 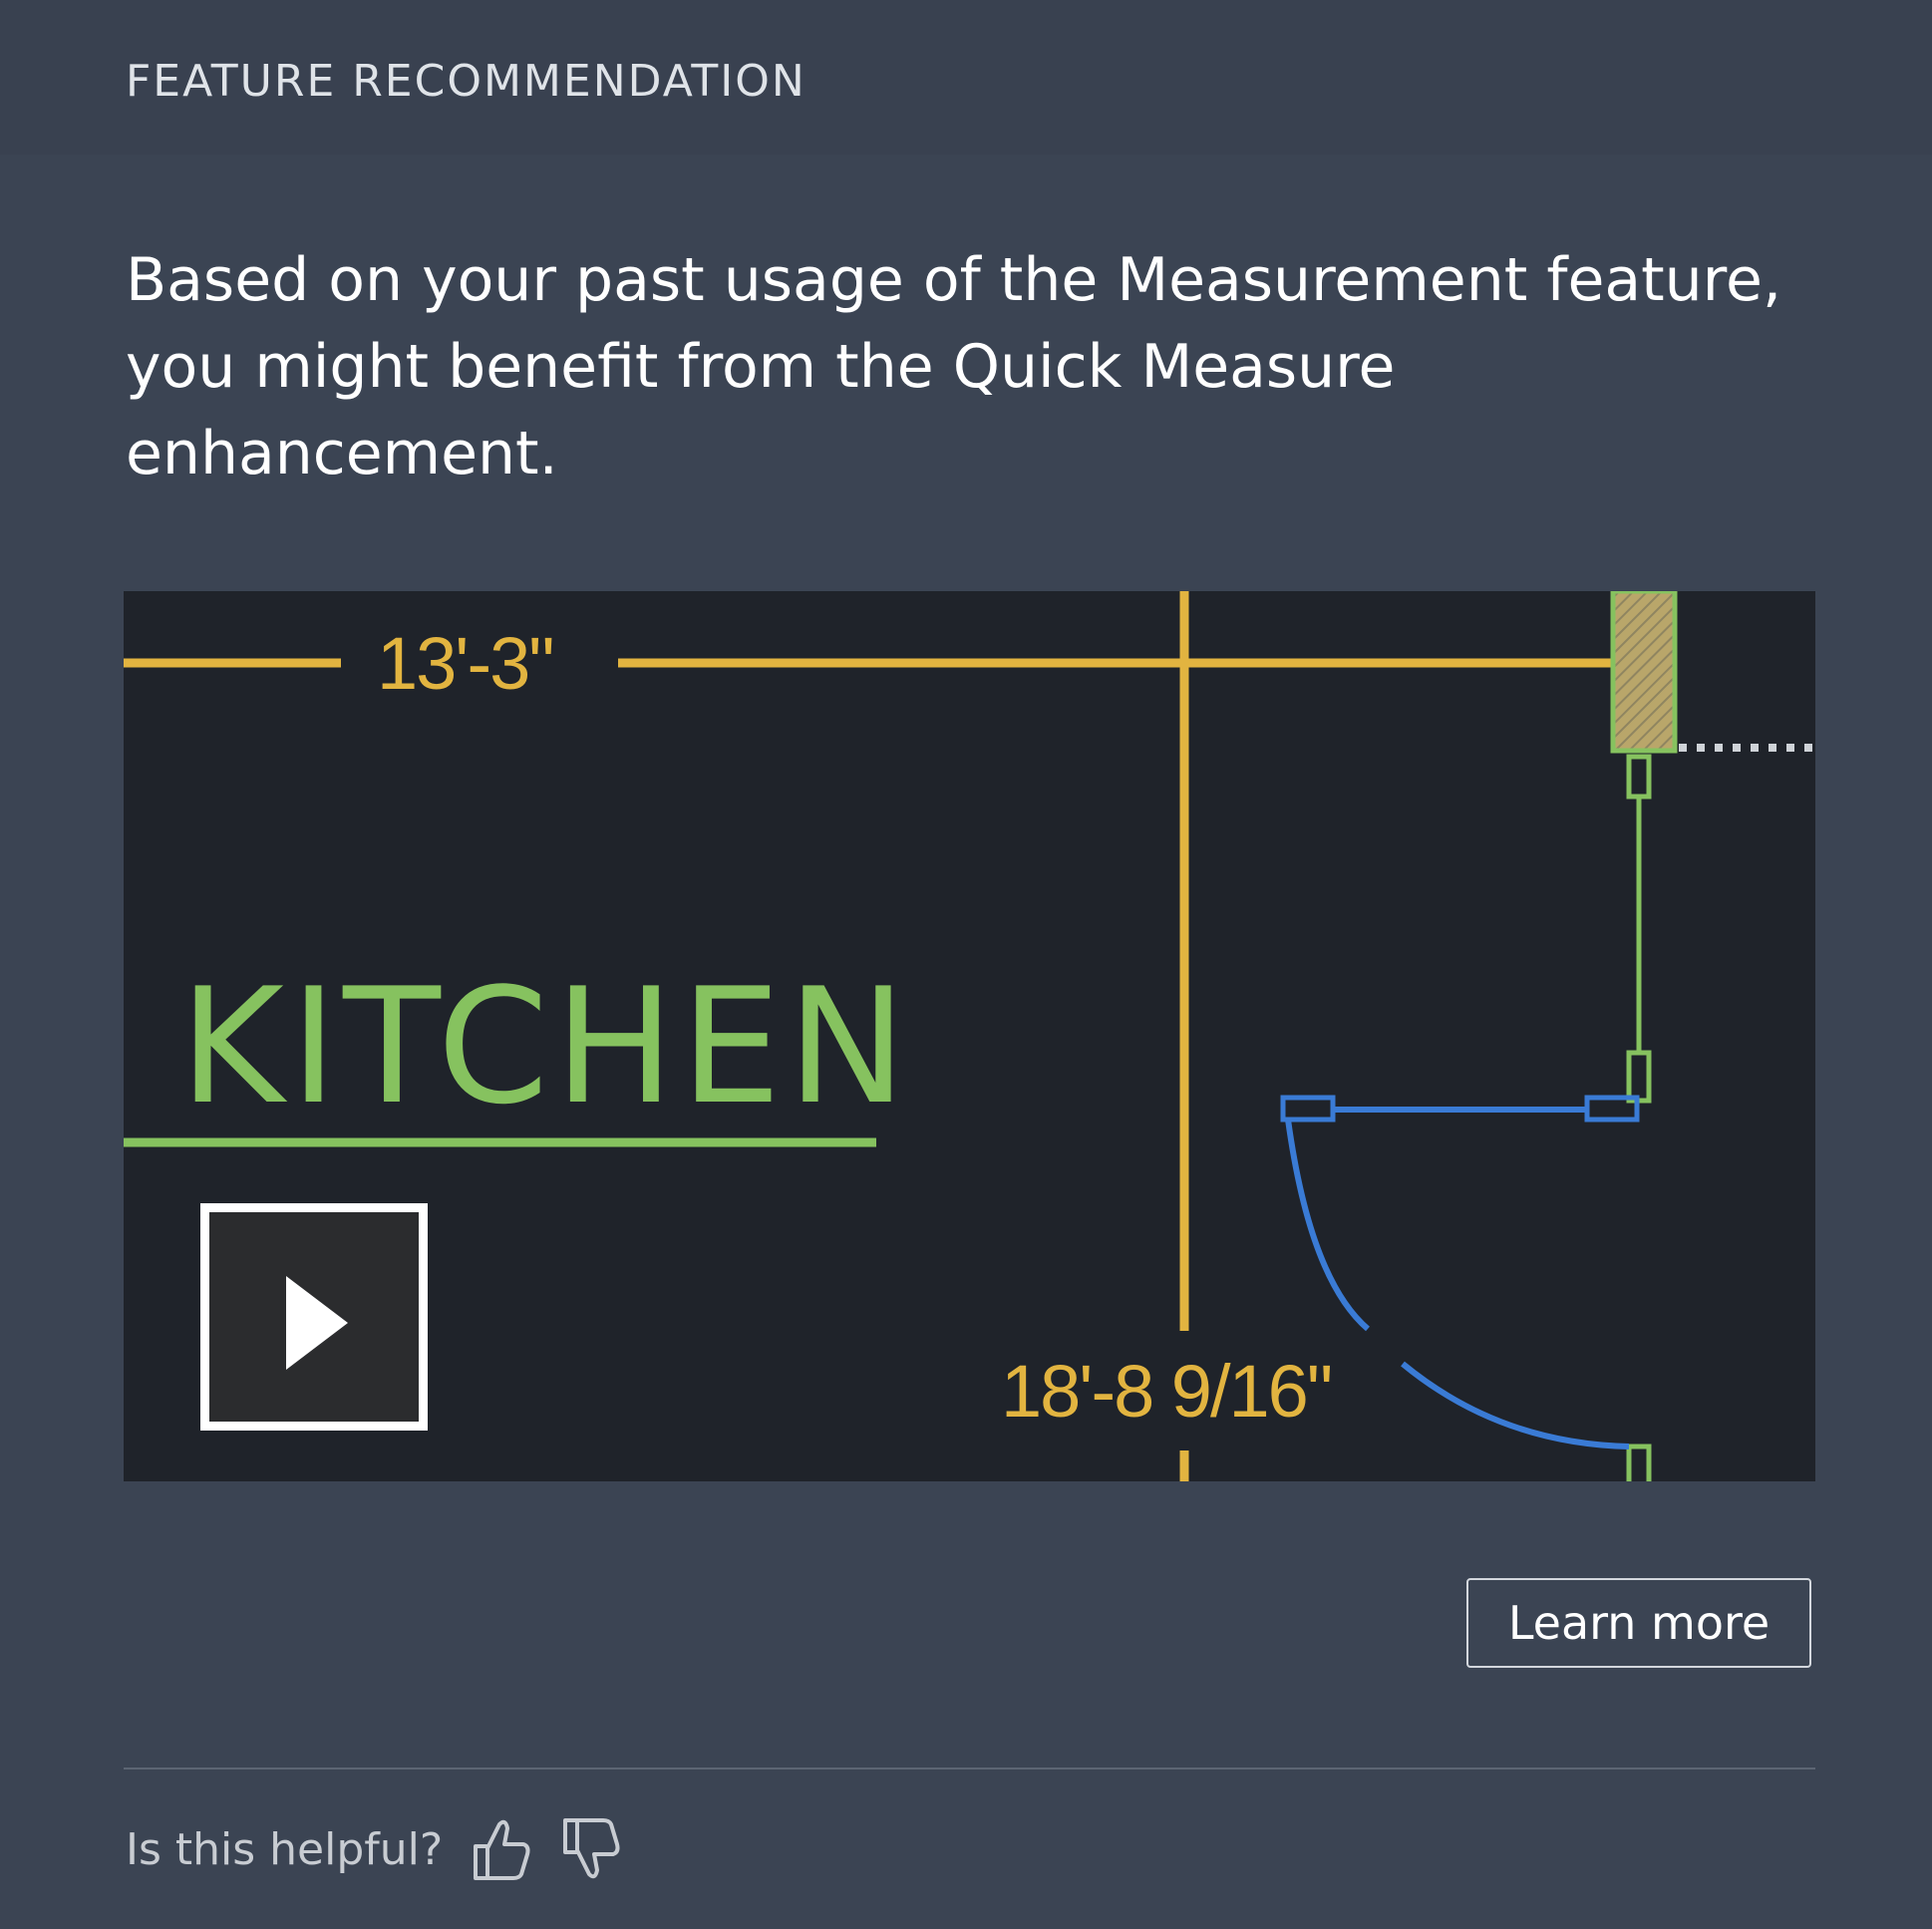 I want to click on door-jamb-bottom, so click(x=1639, y=1462).